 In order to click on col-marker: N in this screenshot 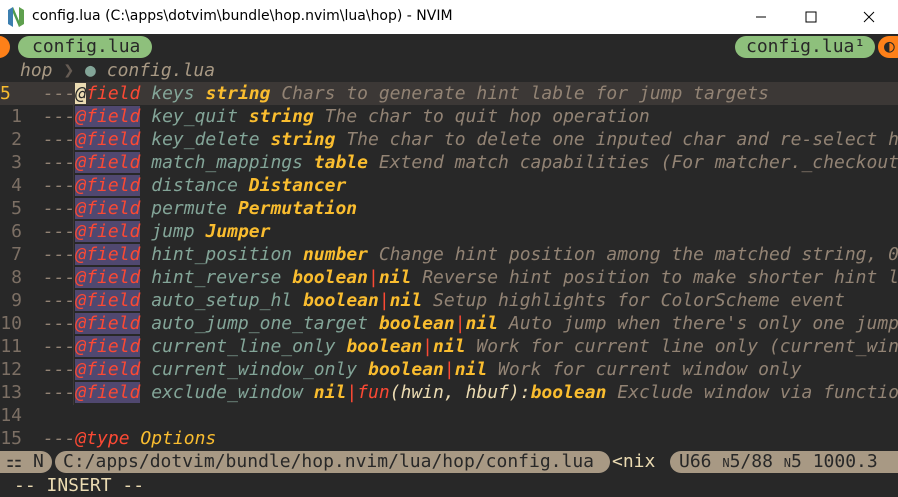, I will do `click(787, 463)`.